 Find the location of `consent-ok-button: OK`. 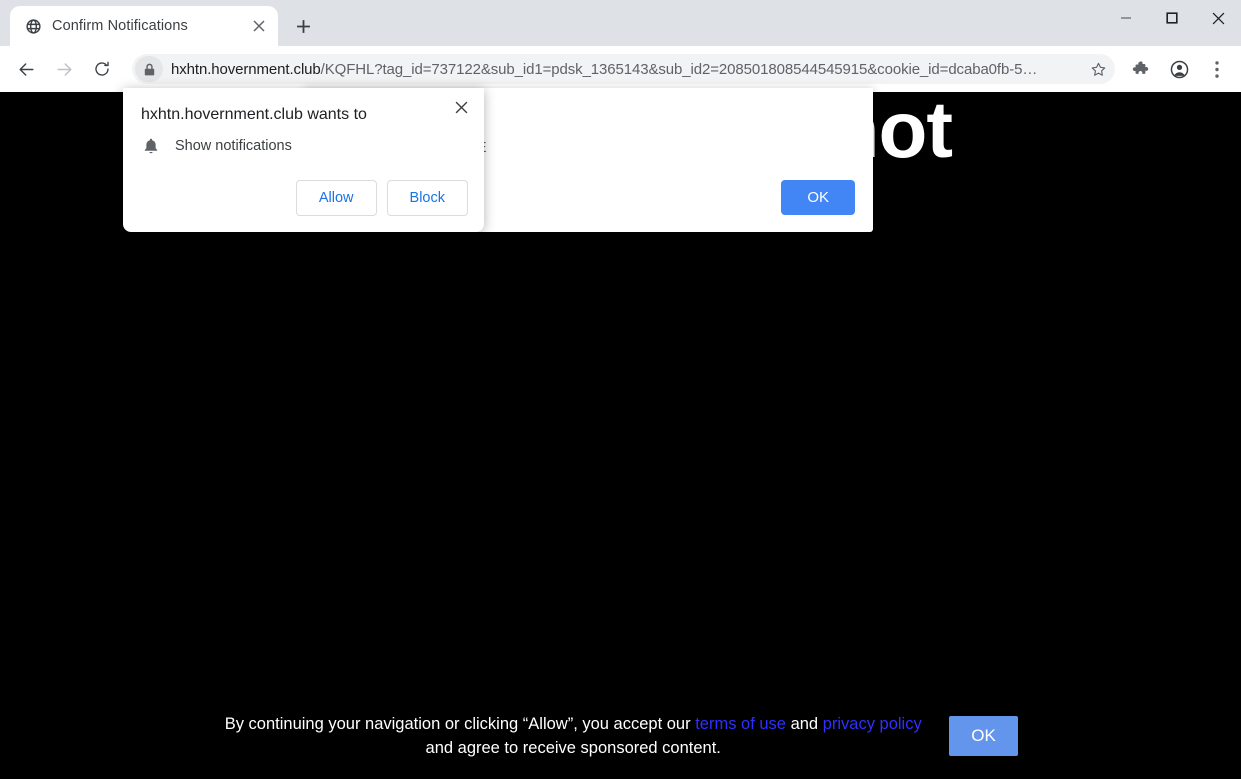

consent-ok-button: OK is located at coordinates (983, 736).